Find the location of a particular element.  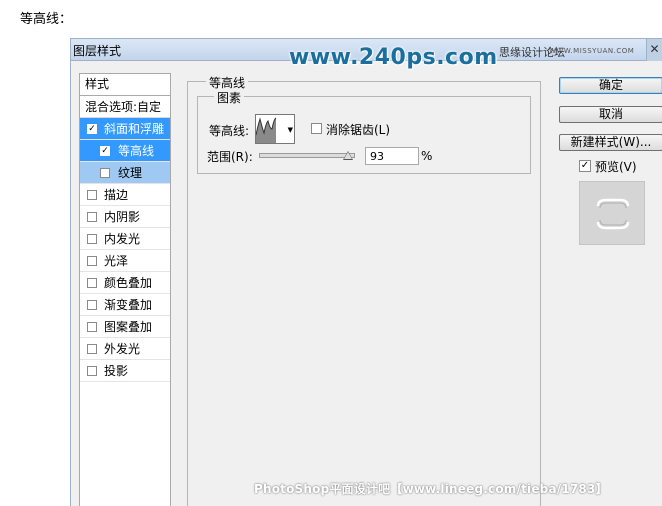

contour-picker: ▼ is located at coordinates (275, 129).